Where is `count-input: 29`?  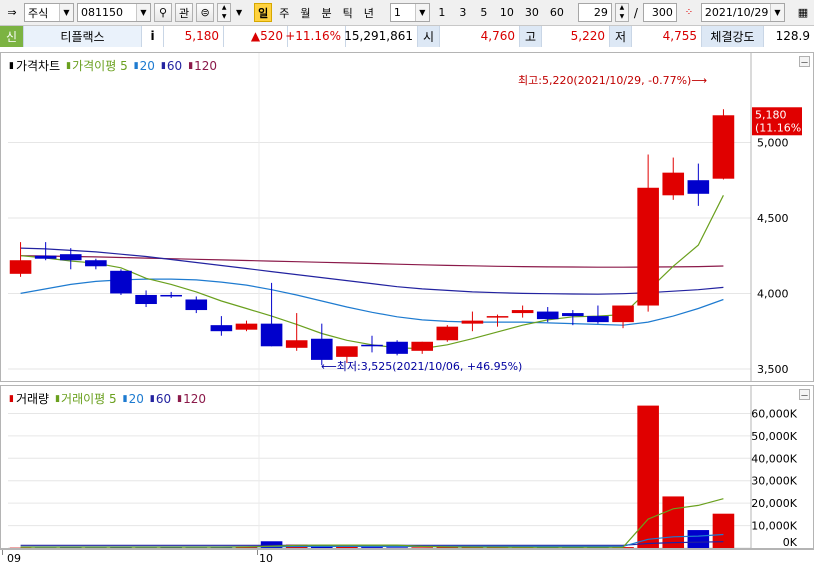 count-input: 29 is located at coordinates (594, 12).